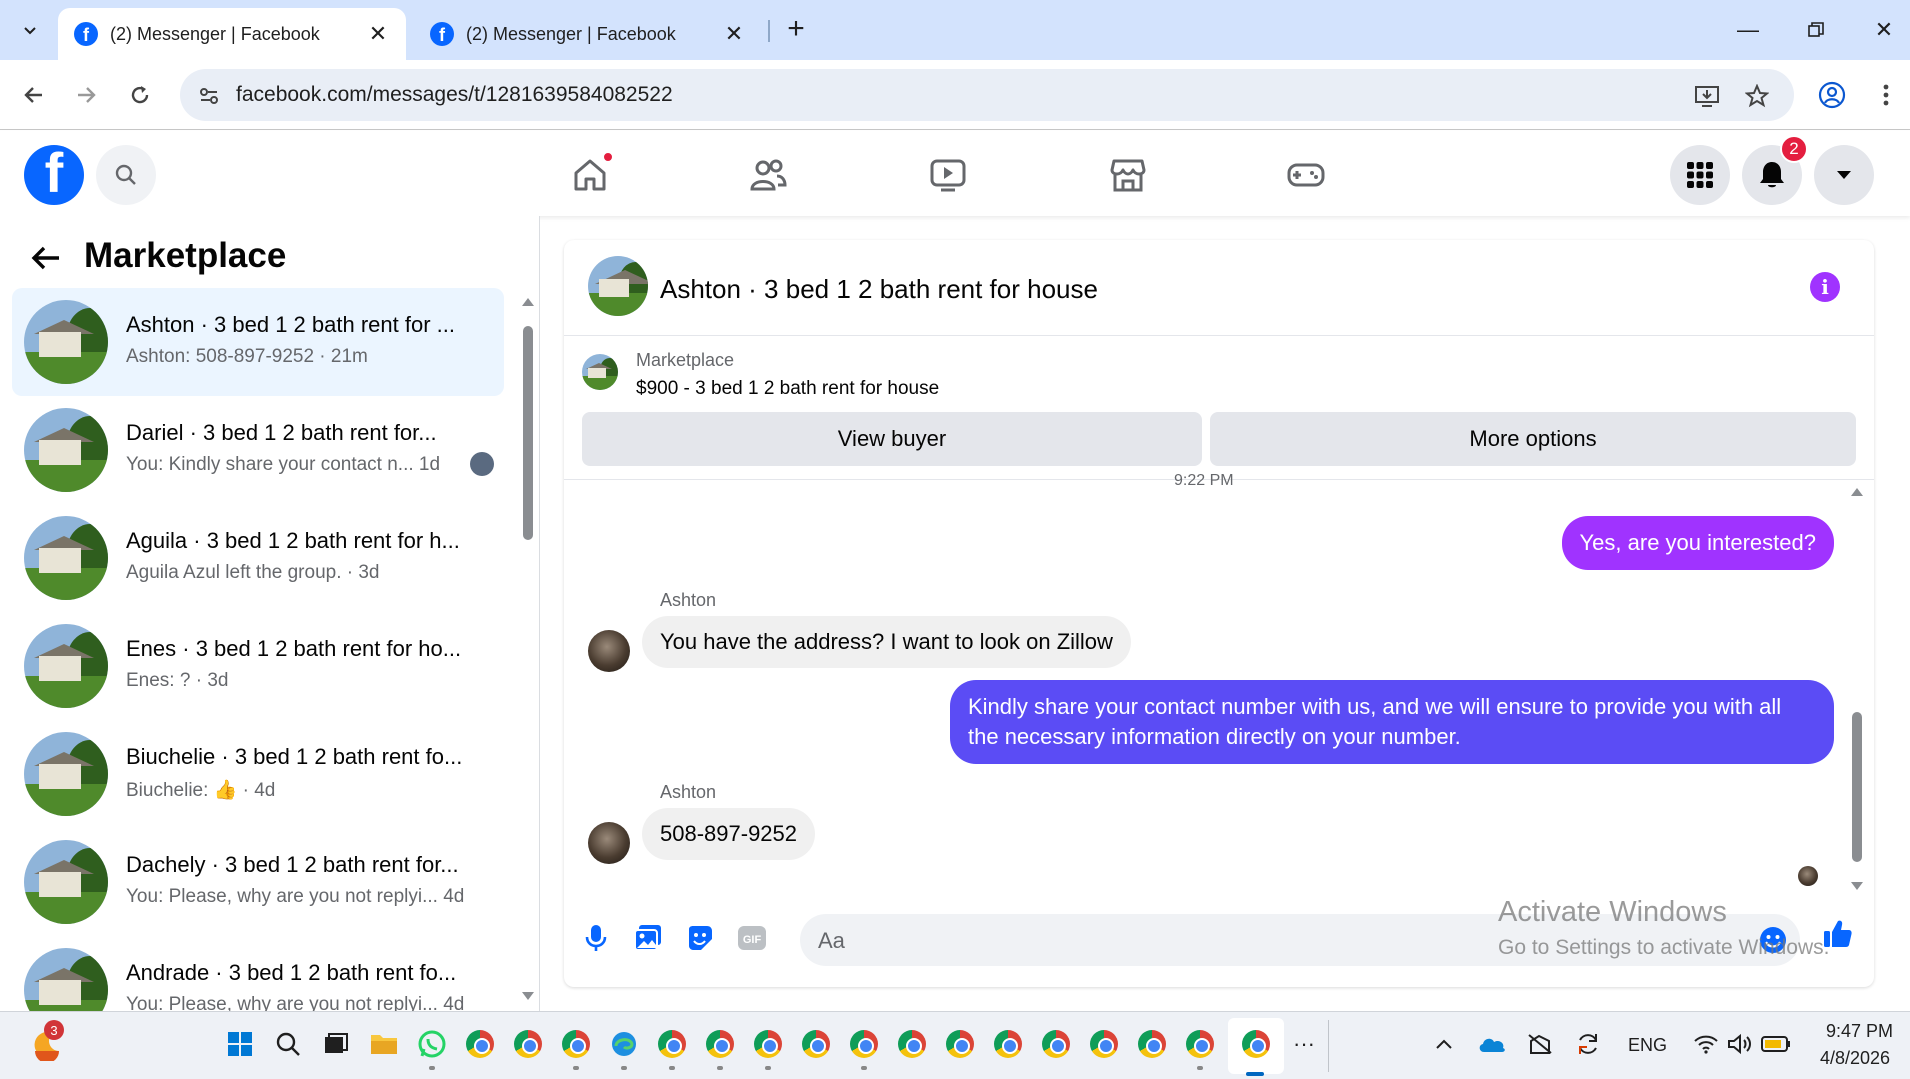 The image size is (1910, 1079). What do you see at coordinates (1859, 1031) in the screenshot?
I see `clock-time: 9:47 PM` at bounding box center [1859, 1031].